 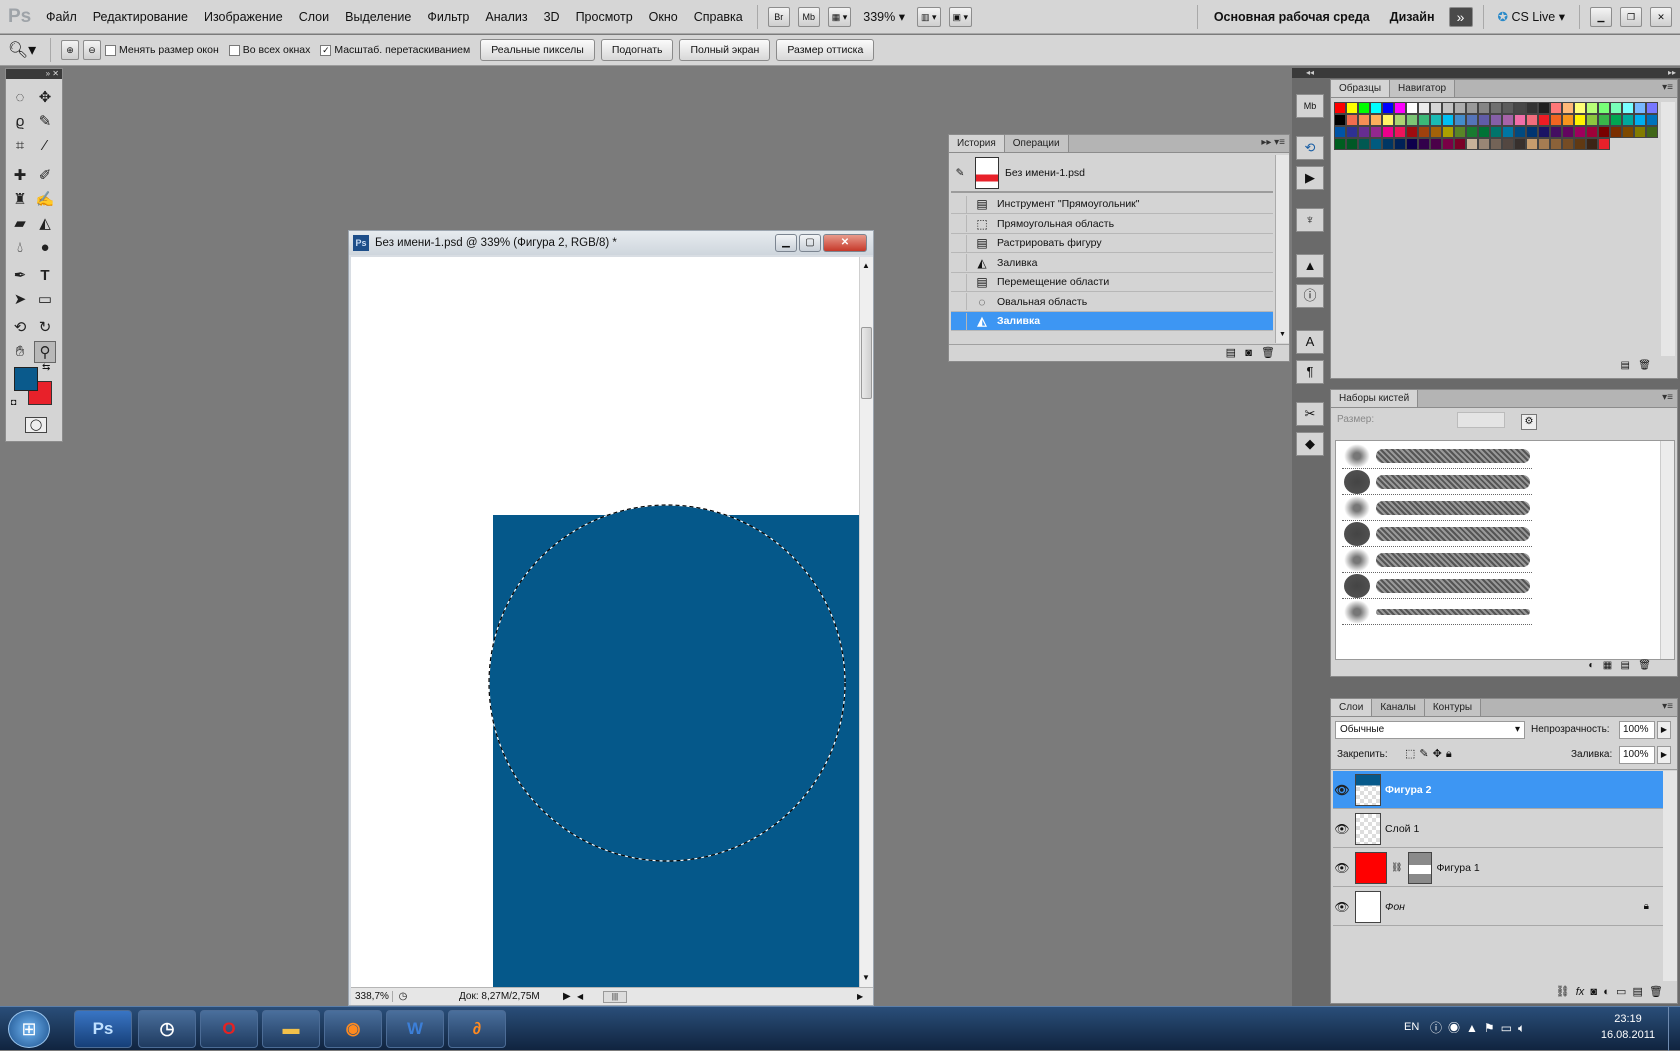 I want to click on dock-header: ▸▸, so click(x=1504, y=73).